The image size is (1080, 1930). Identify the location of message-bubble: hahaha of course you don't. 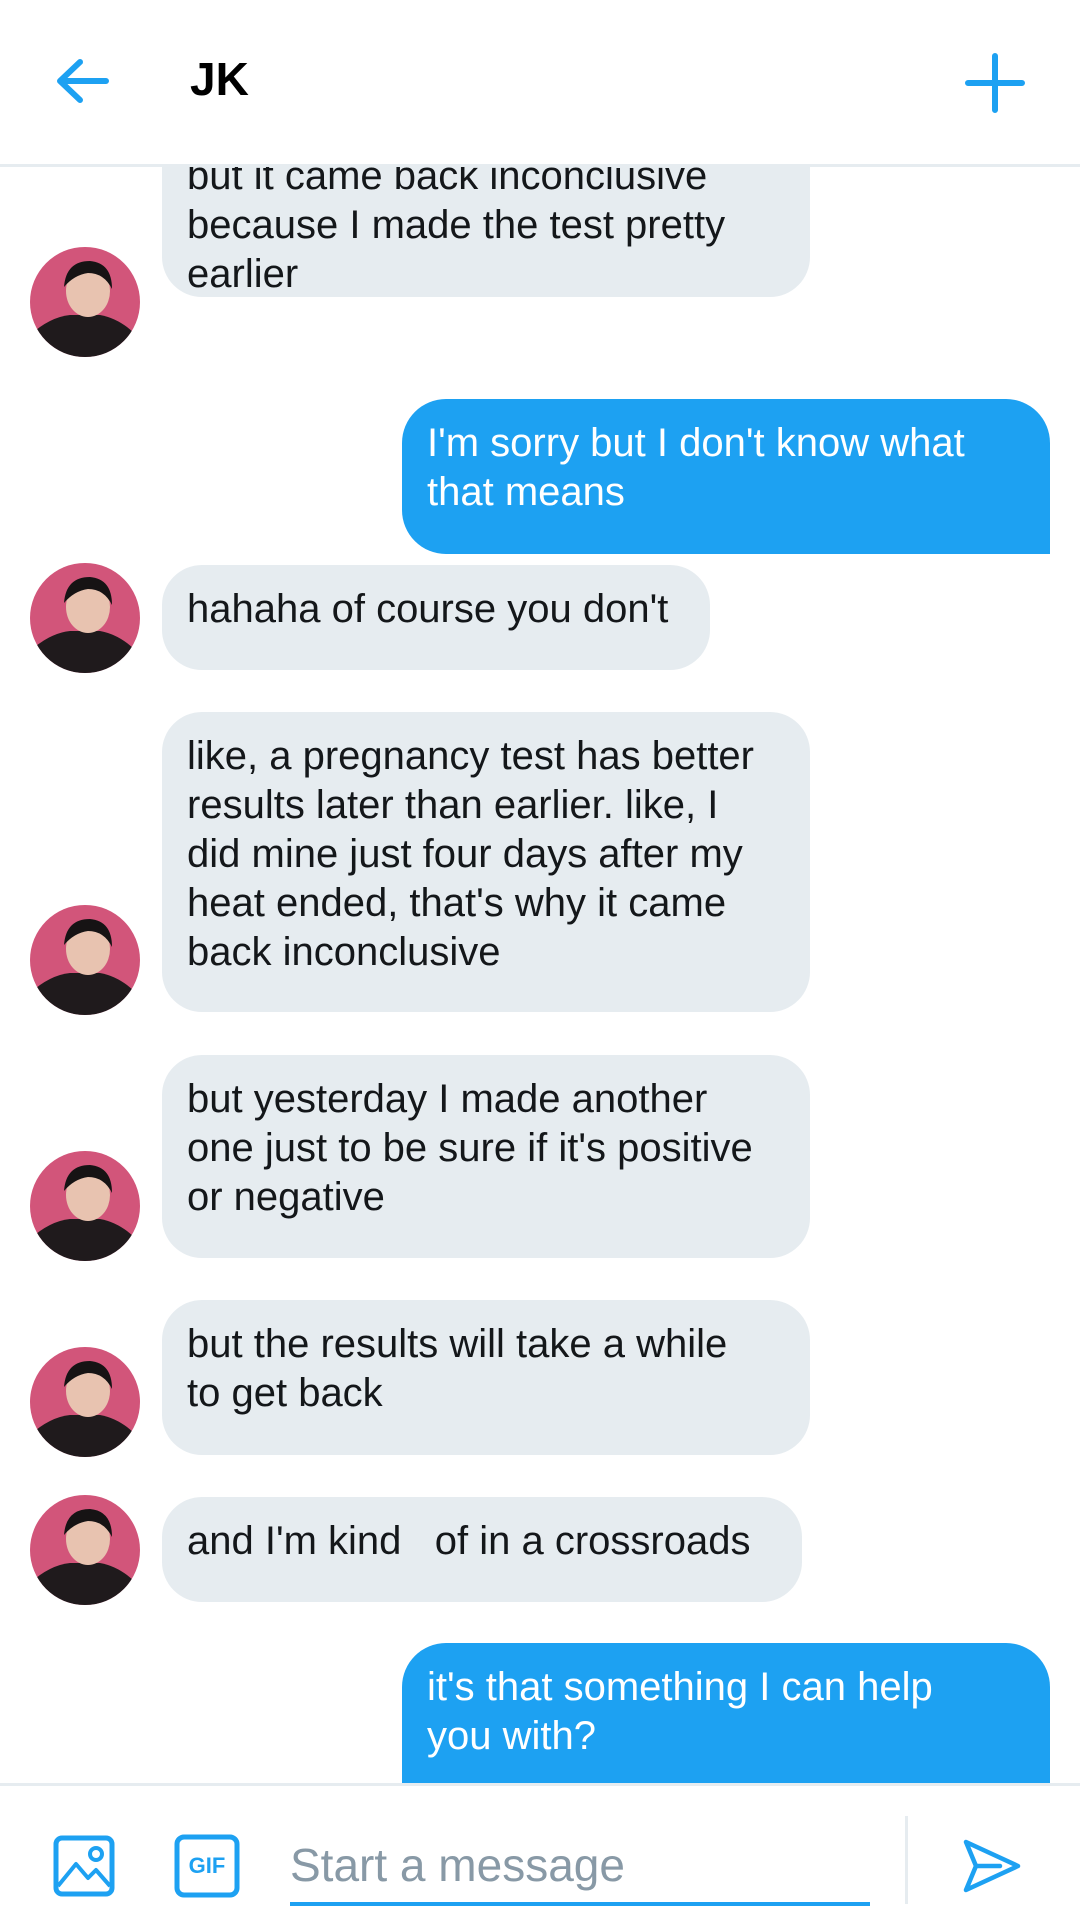
(436, 617).